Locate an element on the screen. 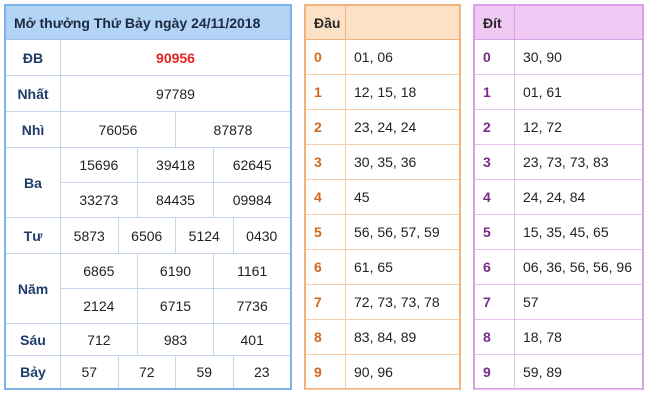 The image size is (650, 402). dit-row: 1 01, 61 is located at coordinates (558, 92).